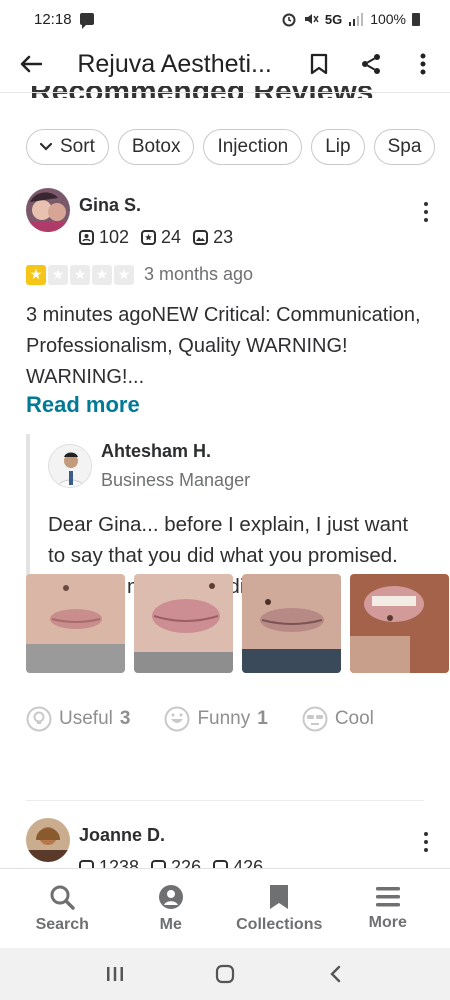 The height and width of the screenshot is (1000, 450). I want to click on nav-search: Search, so click(62, 909).